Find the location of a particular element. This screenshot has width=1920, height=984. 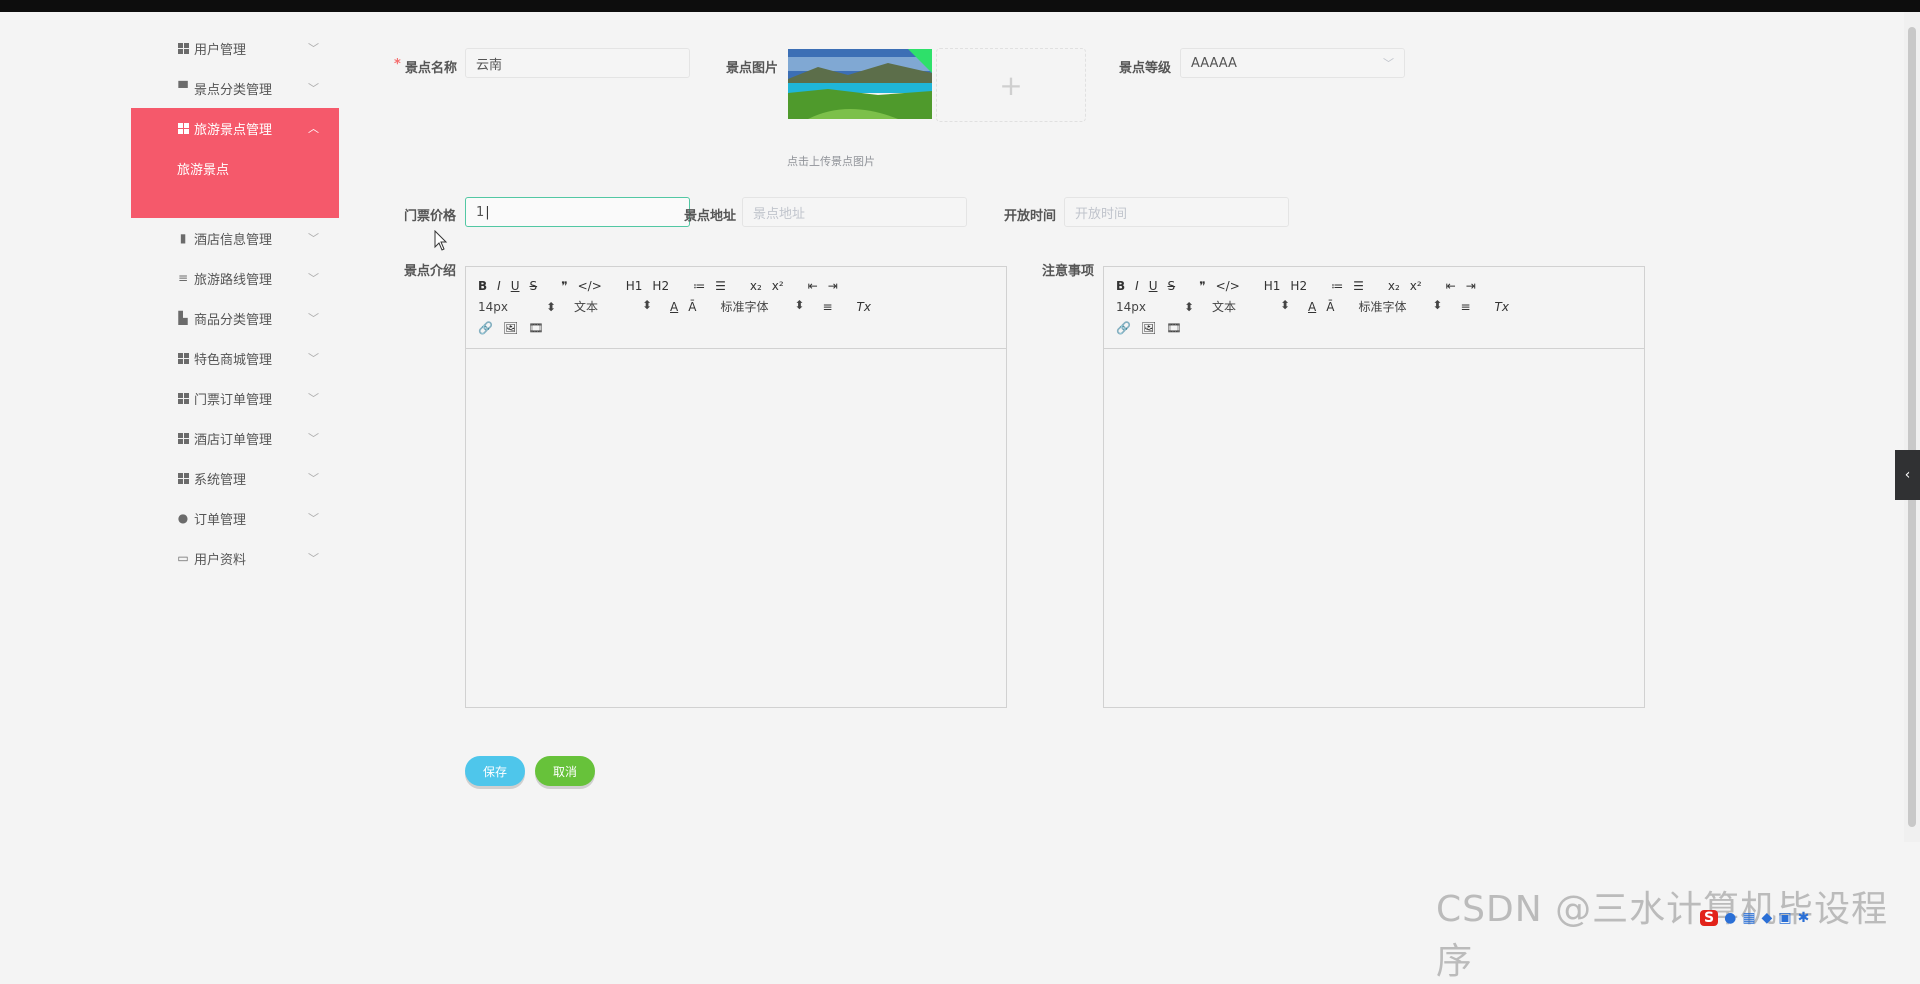

sidebar-item-spot-category: ▀ 景点分类管理 ﹀ is located at coordinates (235, 88).